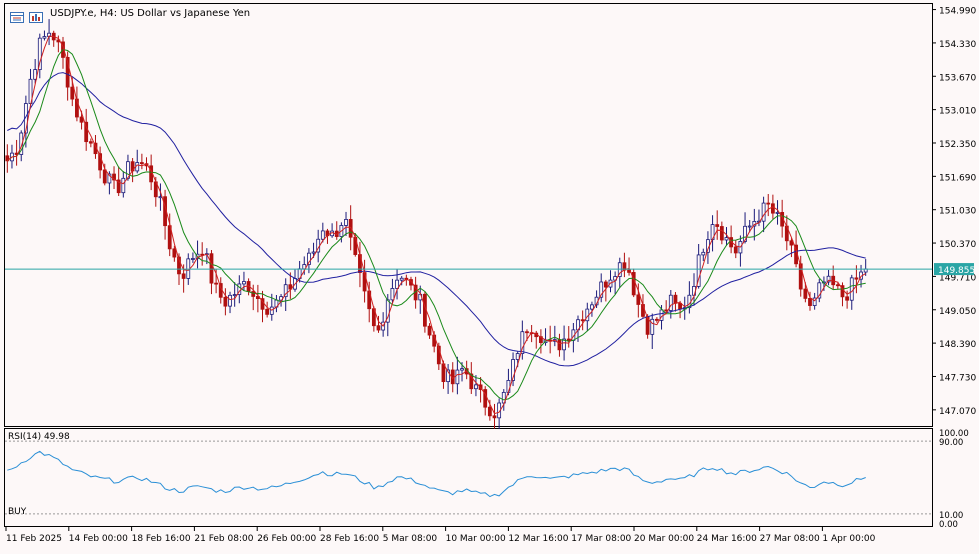 The width and height of the screenshot is (979, 554). I want to click on time-axis-label: 14 Feb 00:00, so click(98, 539).